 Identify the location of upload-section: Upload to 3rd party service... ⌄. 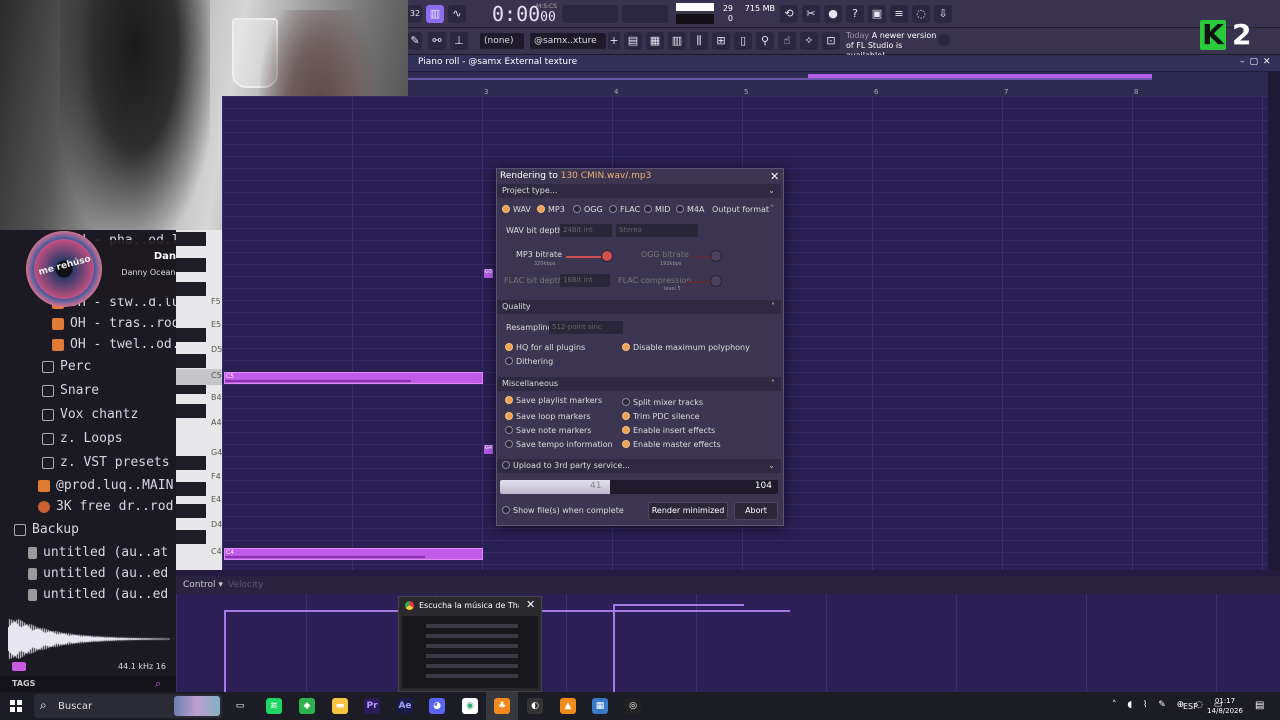
(639, 466).